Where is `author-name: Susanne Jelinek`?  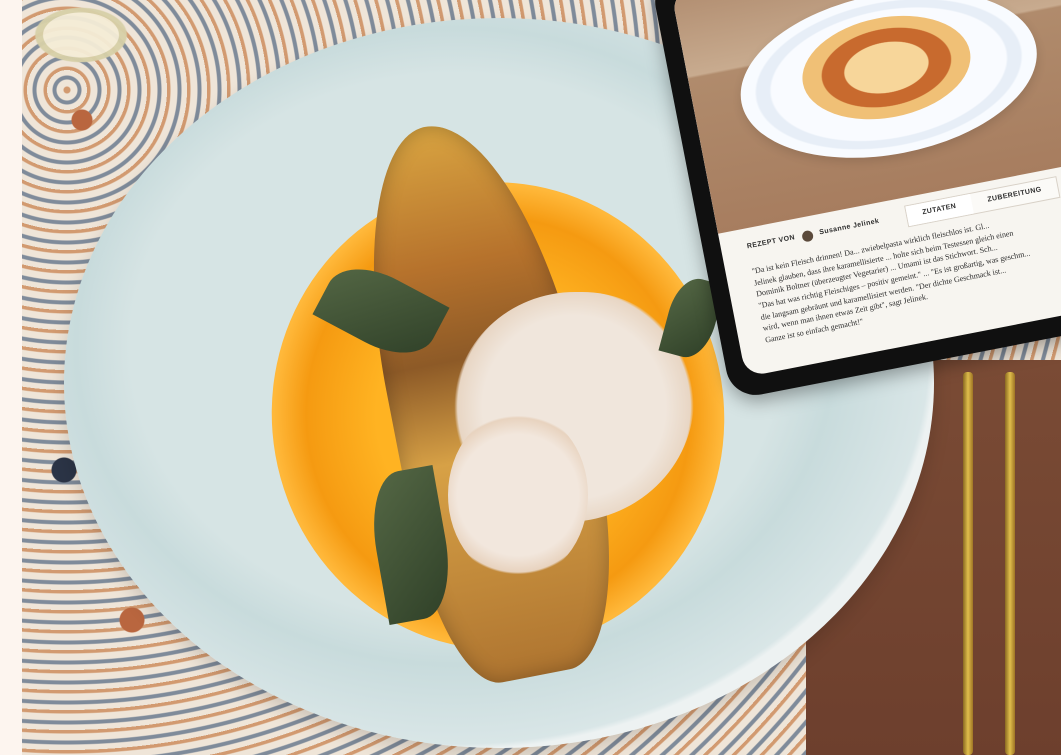
author-name: Susanne Jelinek is located at coordinates (849, 227).